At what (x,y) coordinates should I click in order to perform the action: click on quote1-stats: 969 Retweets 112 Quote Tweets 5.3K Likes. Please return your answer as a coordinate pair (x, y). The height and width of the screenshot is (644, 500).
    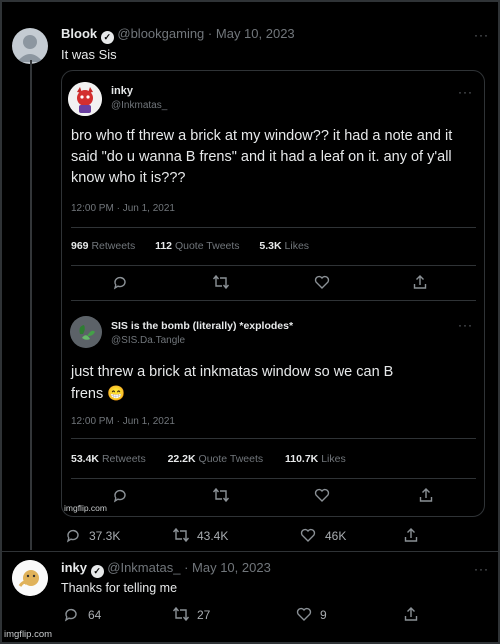
    Looking at the image, I should click on (190, 246).